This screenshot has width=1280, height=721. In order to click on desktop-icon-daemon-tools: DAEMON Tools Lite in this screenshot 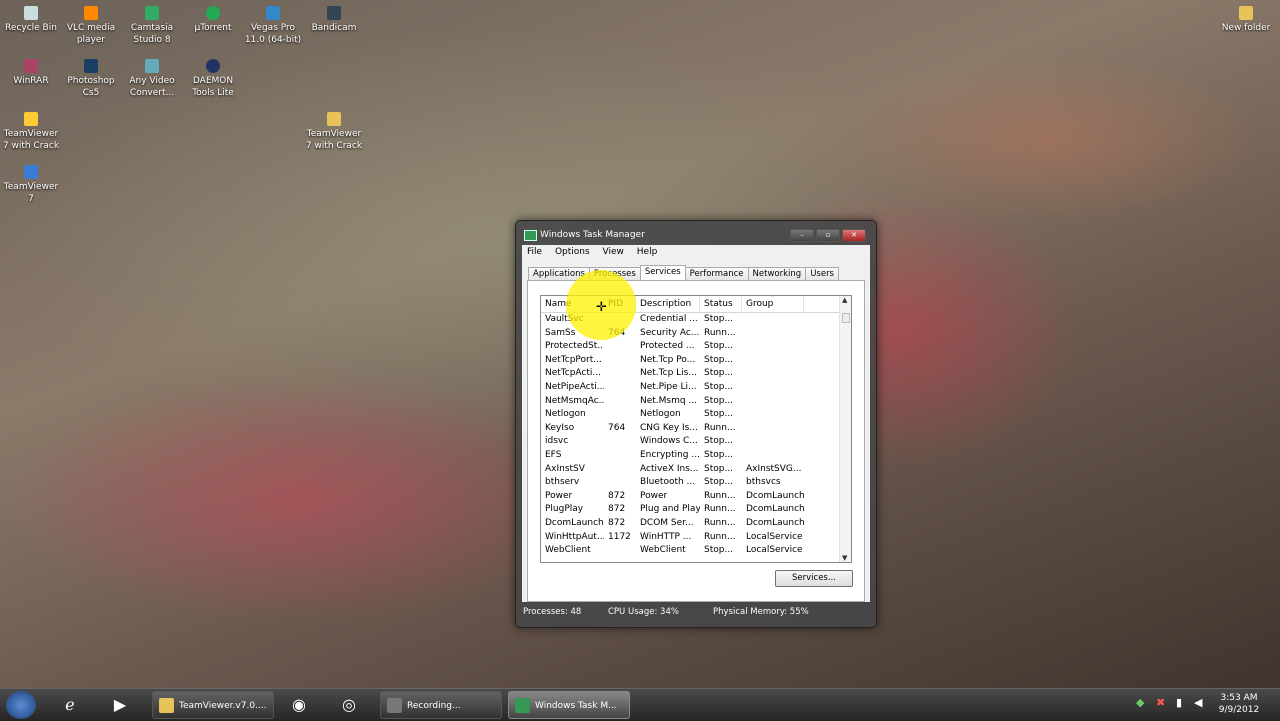, I will do `click(213, 77)`.